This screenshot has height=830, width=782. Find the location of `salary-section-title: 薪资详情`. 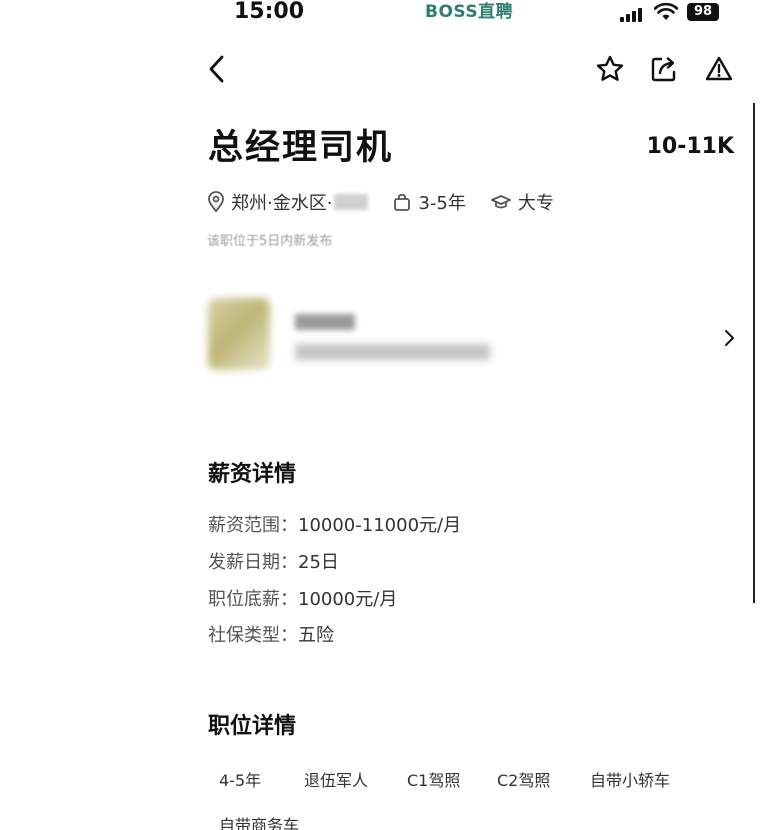

salary-section-title: 薪资详情 is located at coordinates (252, 474).